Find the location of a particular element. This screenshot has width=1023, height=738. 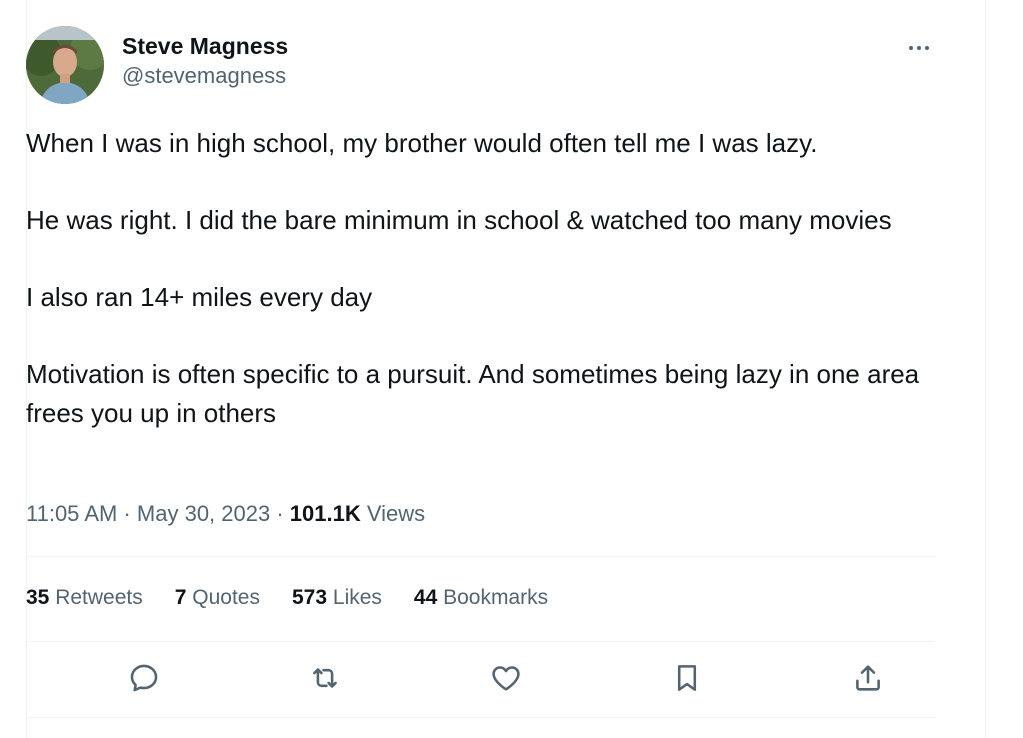

more-options-button is located at coordinates (919, 48).